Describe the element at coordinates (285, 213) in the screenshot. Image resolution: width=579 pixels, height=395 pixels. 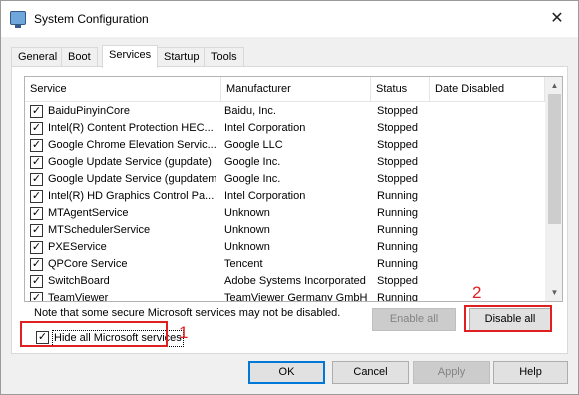
I see `table-row: ✓ MTAgentService Unknown Running` at that location.